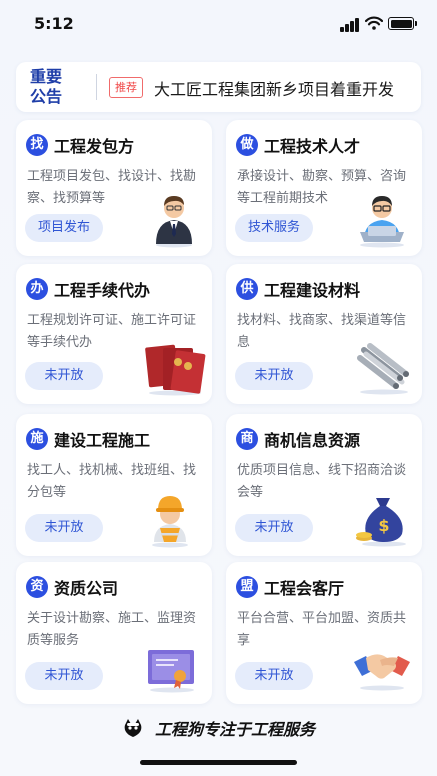 Image resolution: width=437 pixels, height=776 pixels. I want to click on footer-slogan: 工程狗专注于工程服务, so click(218, 730).